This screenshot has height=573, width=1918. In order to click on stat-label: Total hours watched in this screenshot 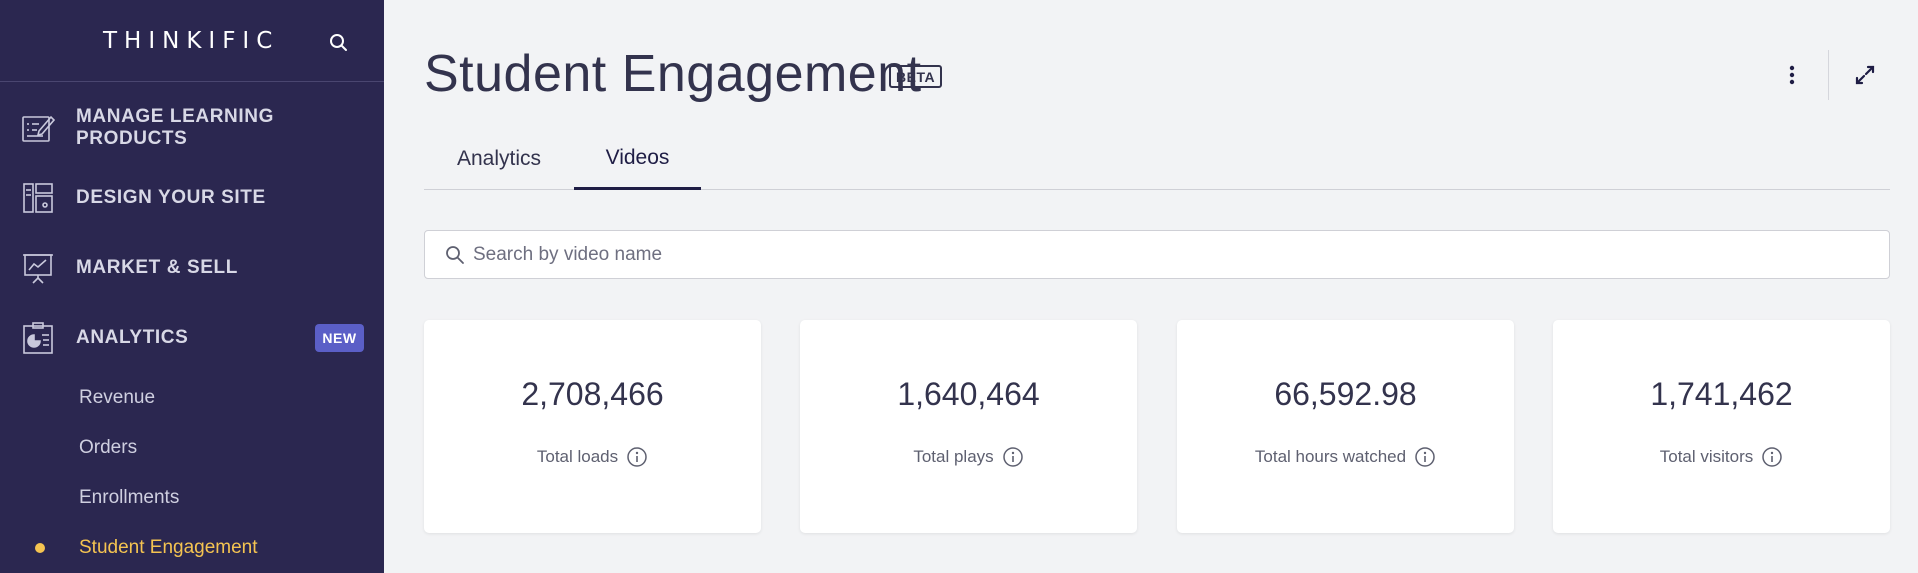, I will do `click(1330, 456)`.